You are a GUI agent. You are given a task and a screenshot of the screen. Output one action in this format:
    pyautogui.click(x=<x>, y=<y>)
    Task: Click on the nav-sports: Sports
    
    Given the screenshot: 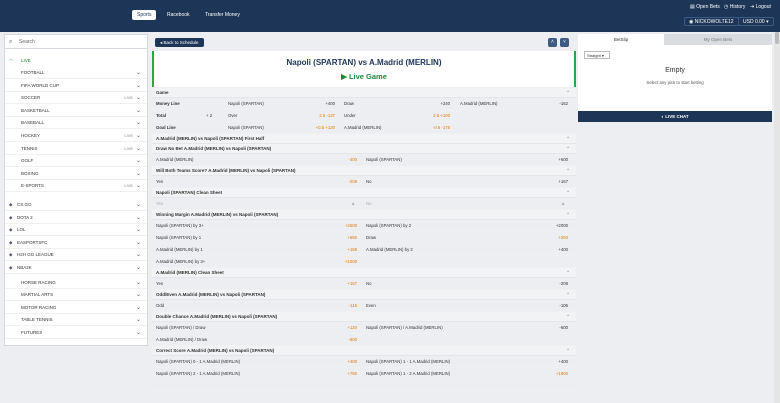 What is the action you would take?
    pyautogui.click(x=144, y=15)
    